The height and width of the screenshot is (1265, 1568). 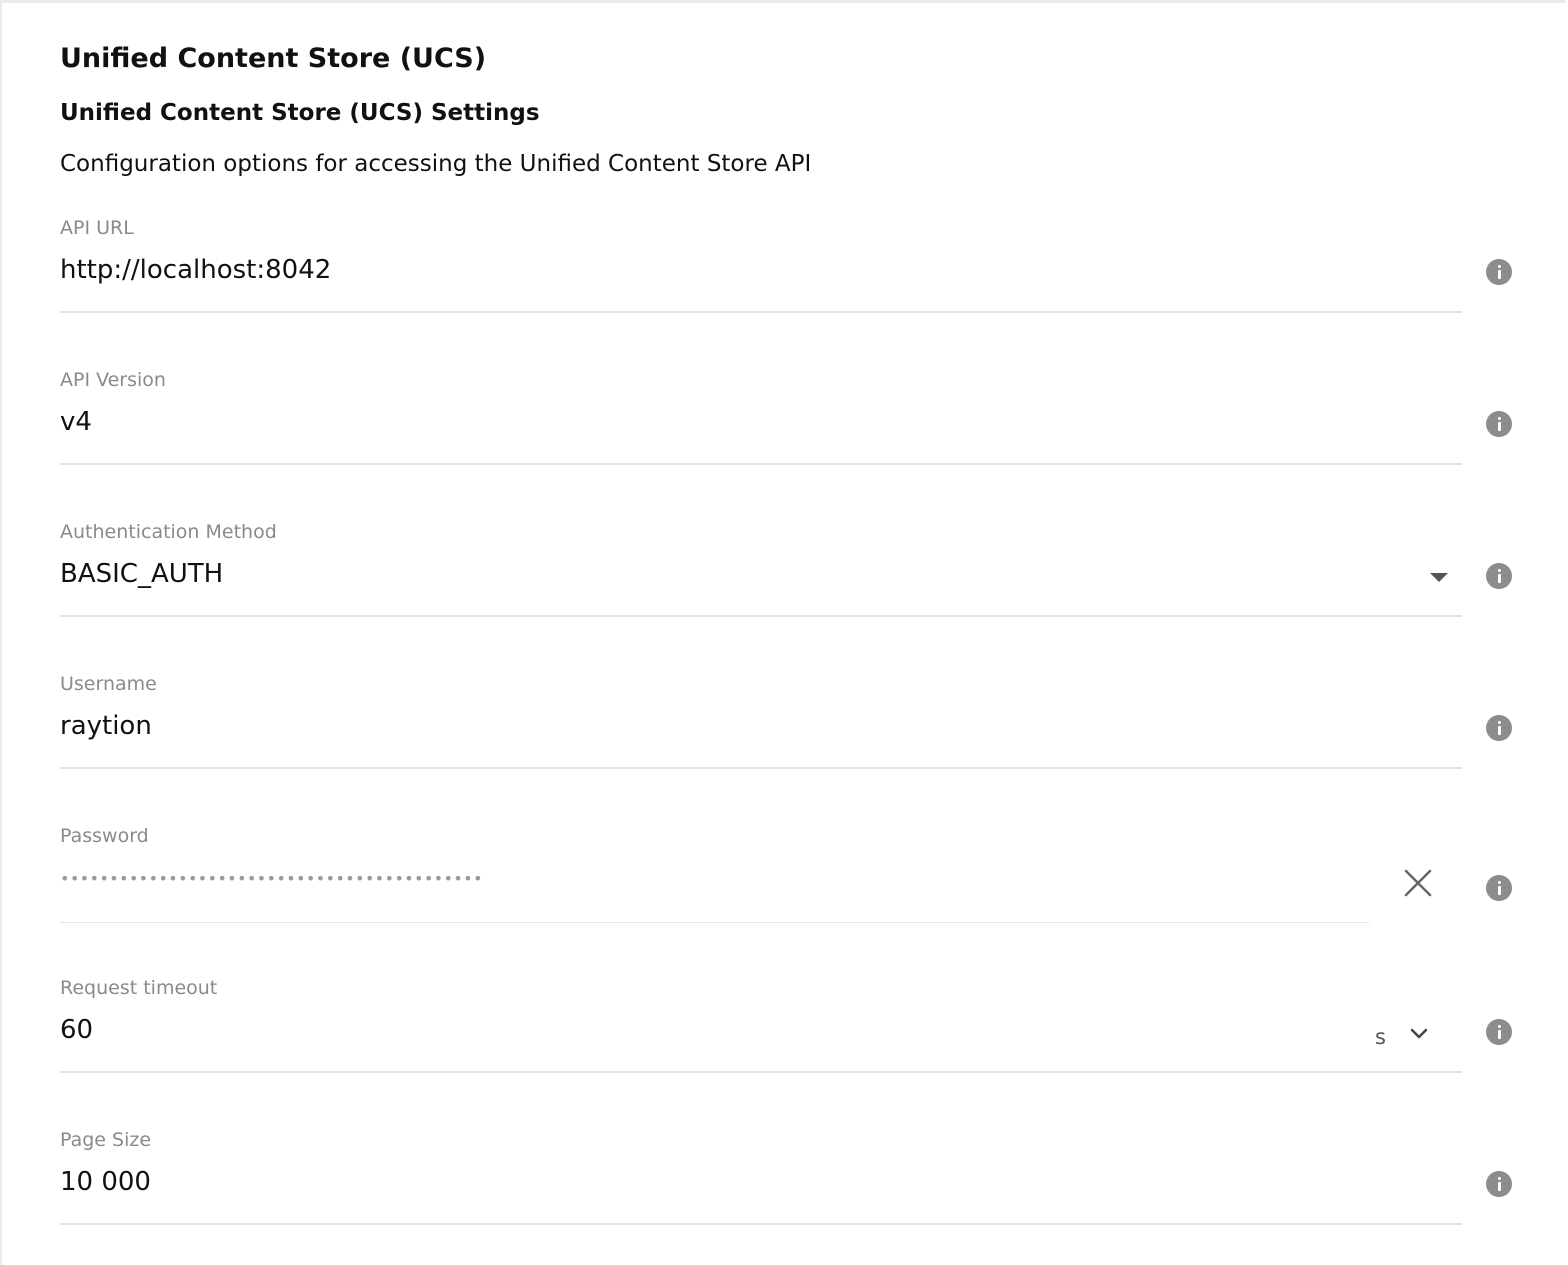 What do you see at coordinates (761, 1072) in the screenshot?
I see `request-timeout-underline` at bounding box center [761, 1072].